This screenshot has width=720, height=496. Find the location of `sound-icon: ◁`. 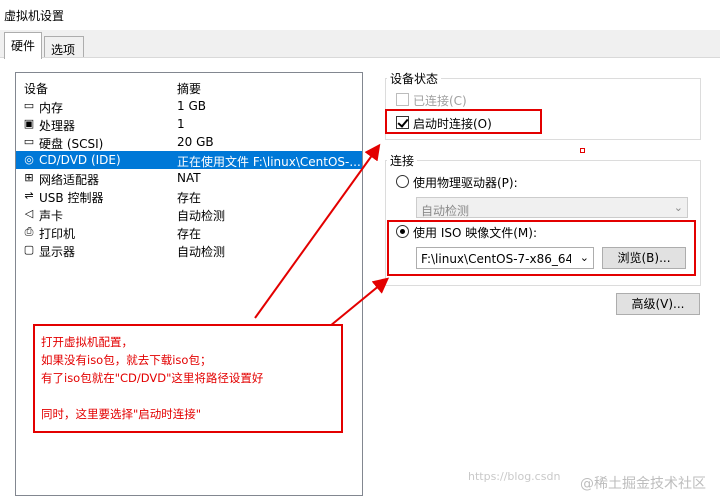

sound-icon: ◁ is located at coordinates (29, 213).